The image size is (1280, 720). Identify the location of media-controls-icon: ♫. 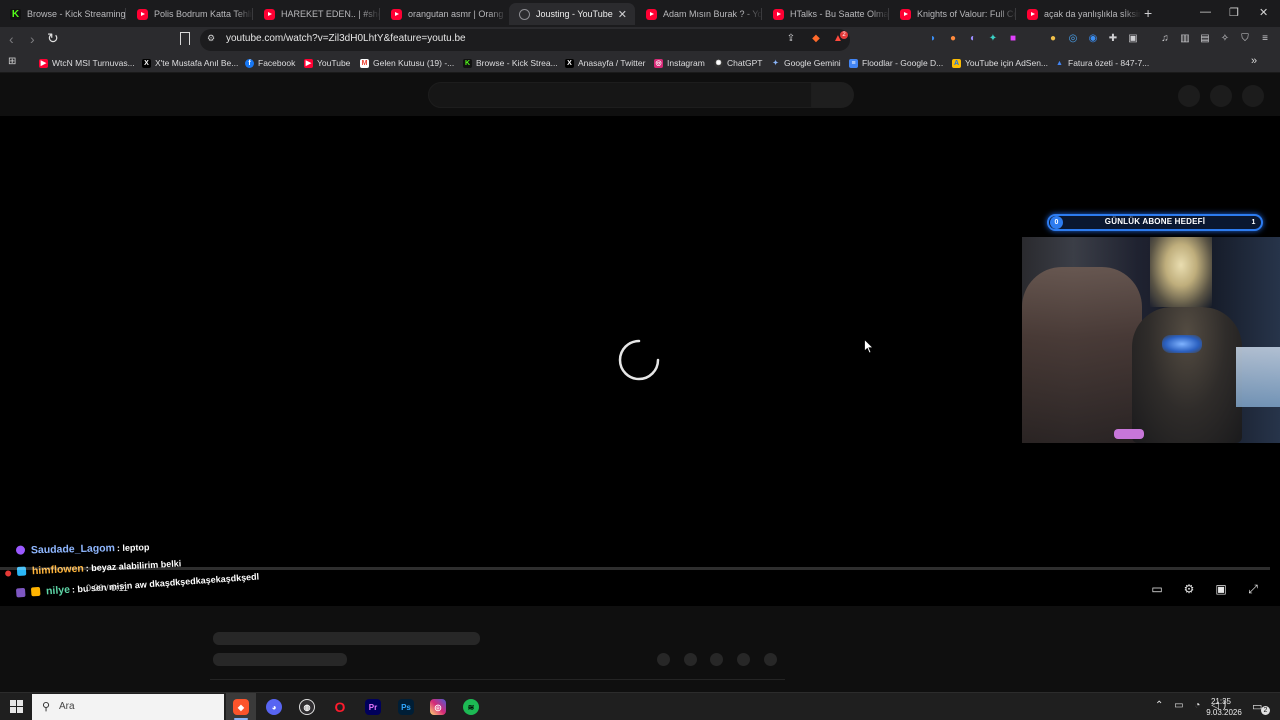
(1165, 39).